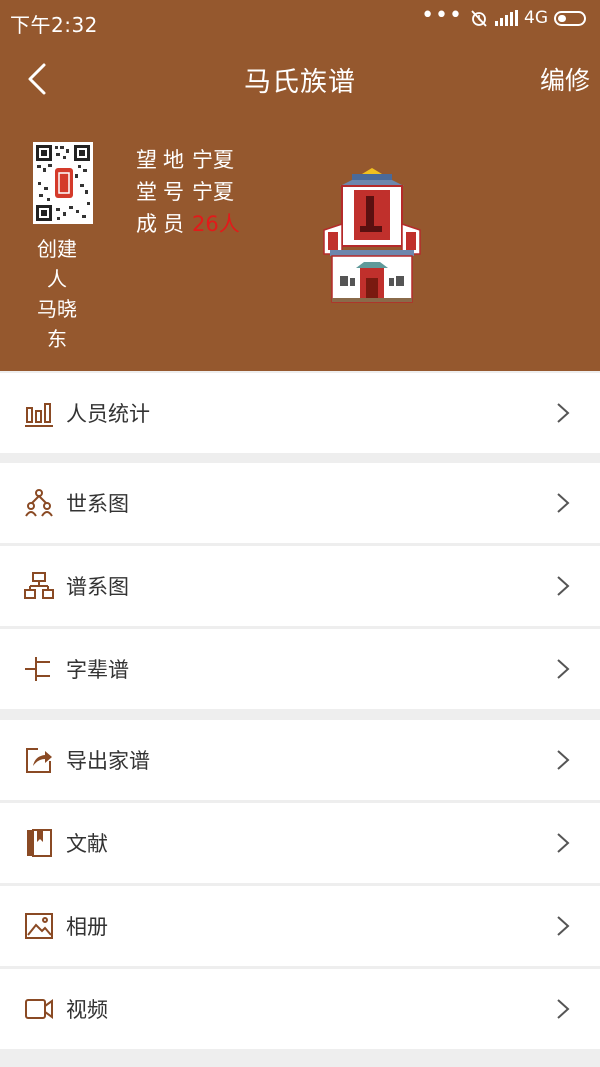 This screenshot has width=600, height=1067. I want to click on menu-label: 谱系图, so click(97, 587).